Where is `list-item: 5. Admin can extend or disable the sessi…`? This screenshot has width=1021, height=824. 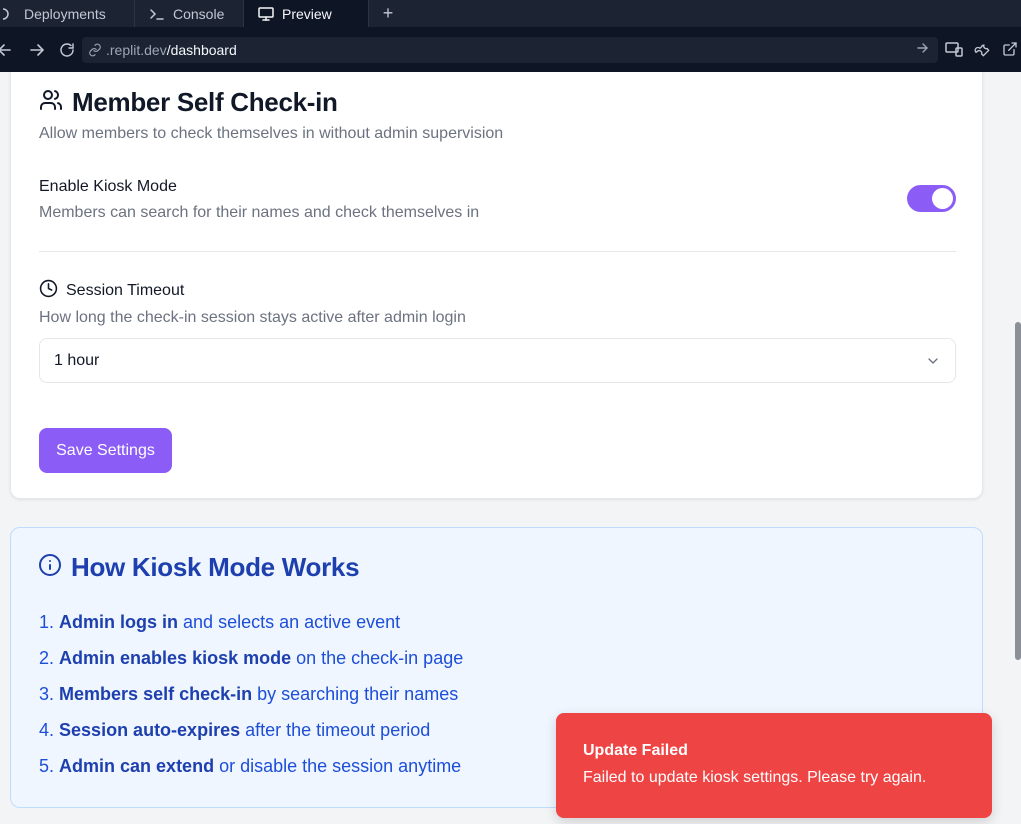
list-item: 5. Admin can extend or disable the sessi… is located at coordinates (250, 766).